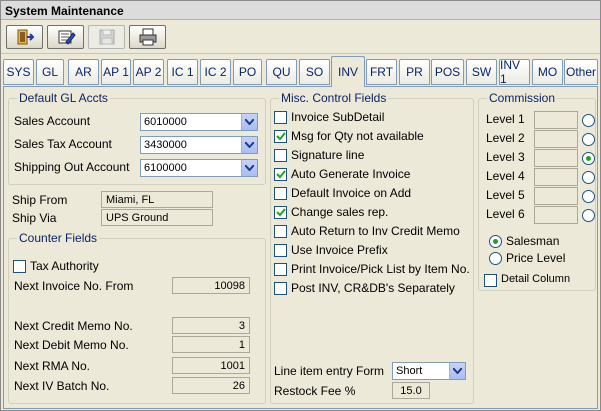 Image resolution: width=601 pixels, height=411 pixels. What do you see at coordinates (211, 285) in the screenshot?
I see `next-invoice-field: 10098` at bounding box center [211, 285].